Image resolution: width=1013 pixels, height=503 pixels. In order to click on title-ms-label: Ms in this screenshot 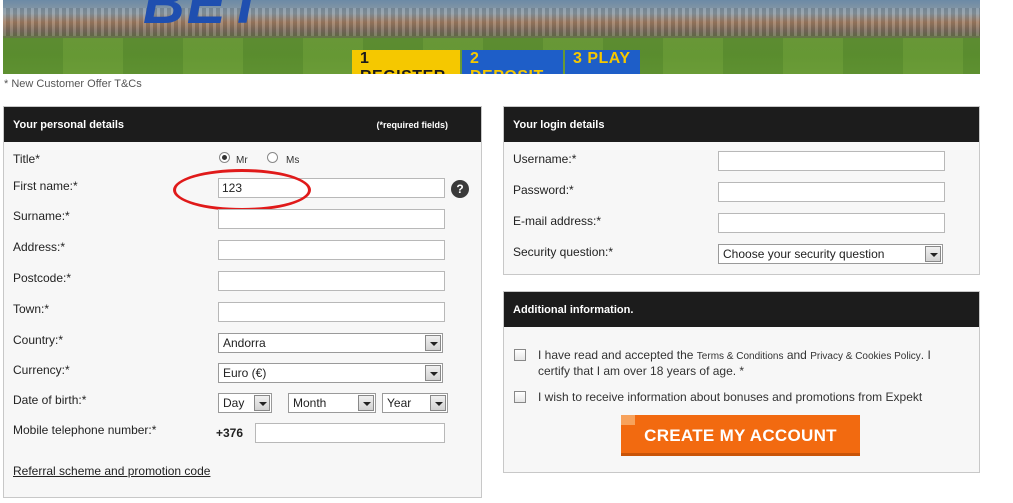, I will do `click(293, 160)`.